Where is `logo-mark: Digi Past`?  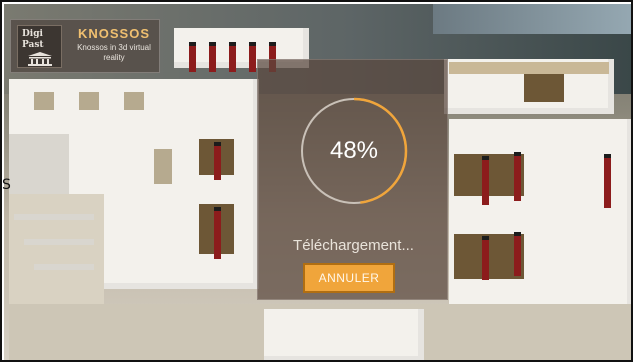
logo-mark: Digi Past is located at coordinates (39, 46).